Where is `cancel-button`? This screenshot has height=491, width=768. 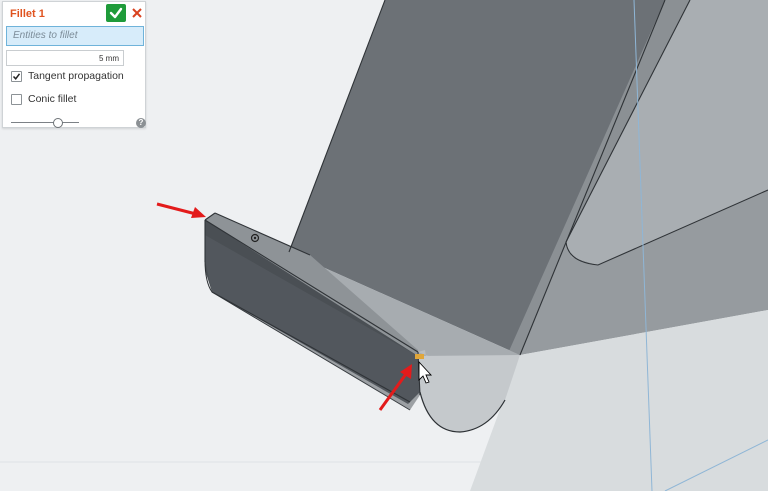 cancel-button is located at coordinates (137, 13).